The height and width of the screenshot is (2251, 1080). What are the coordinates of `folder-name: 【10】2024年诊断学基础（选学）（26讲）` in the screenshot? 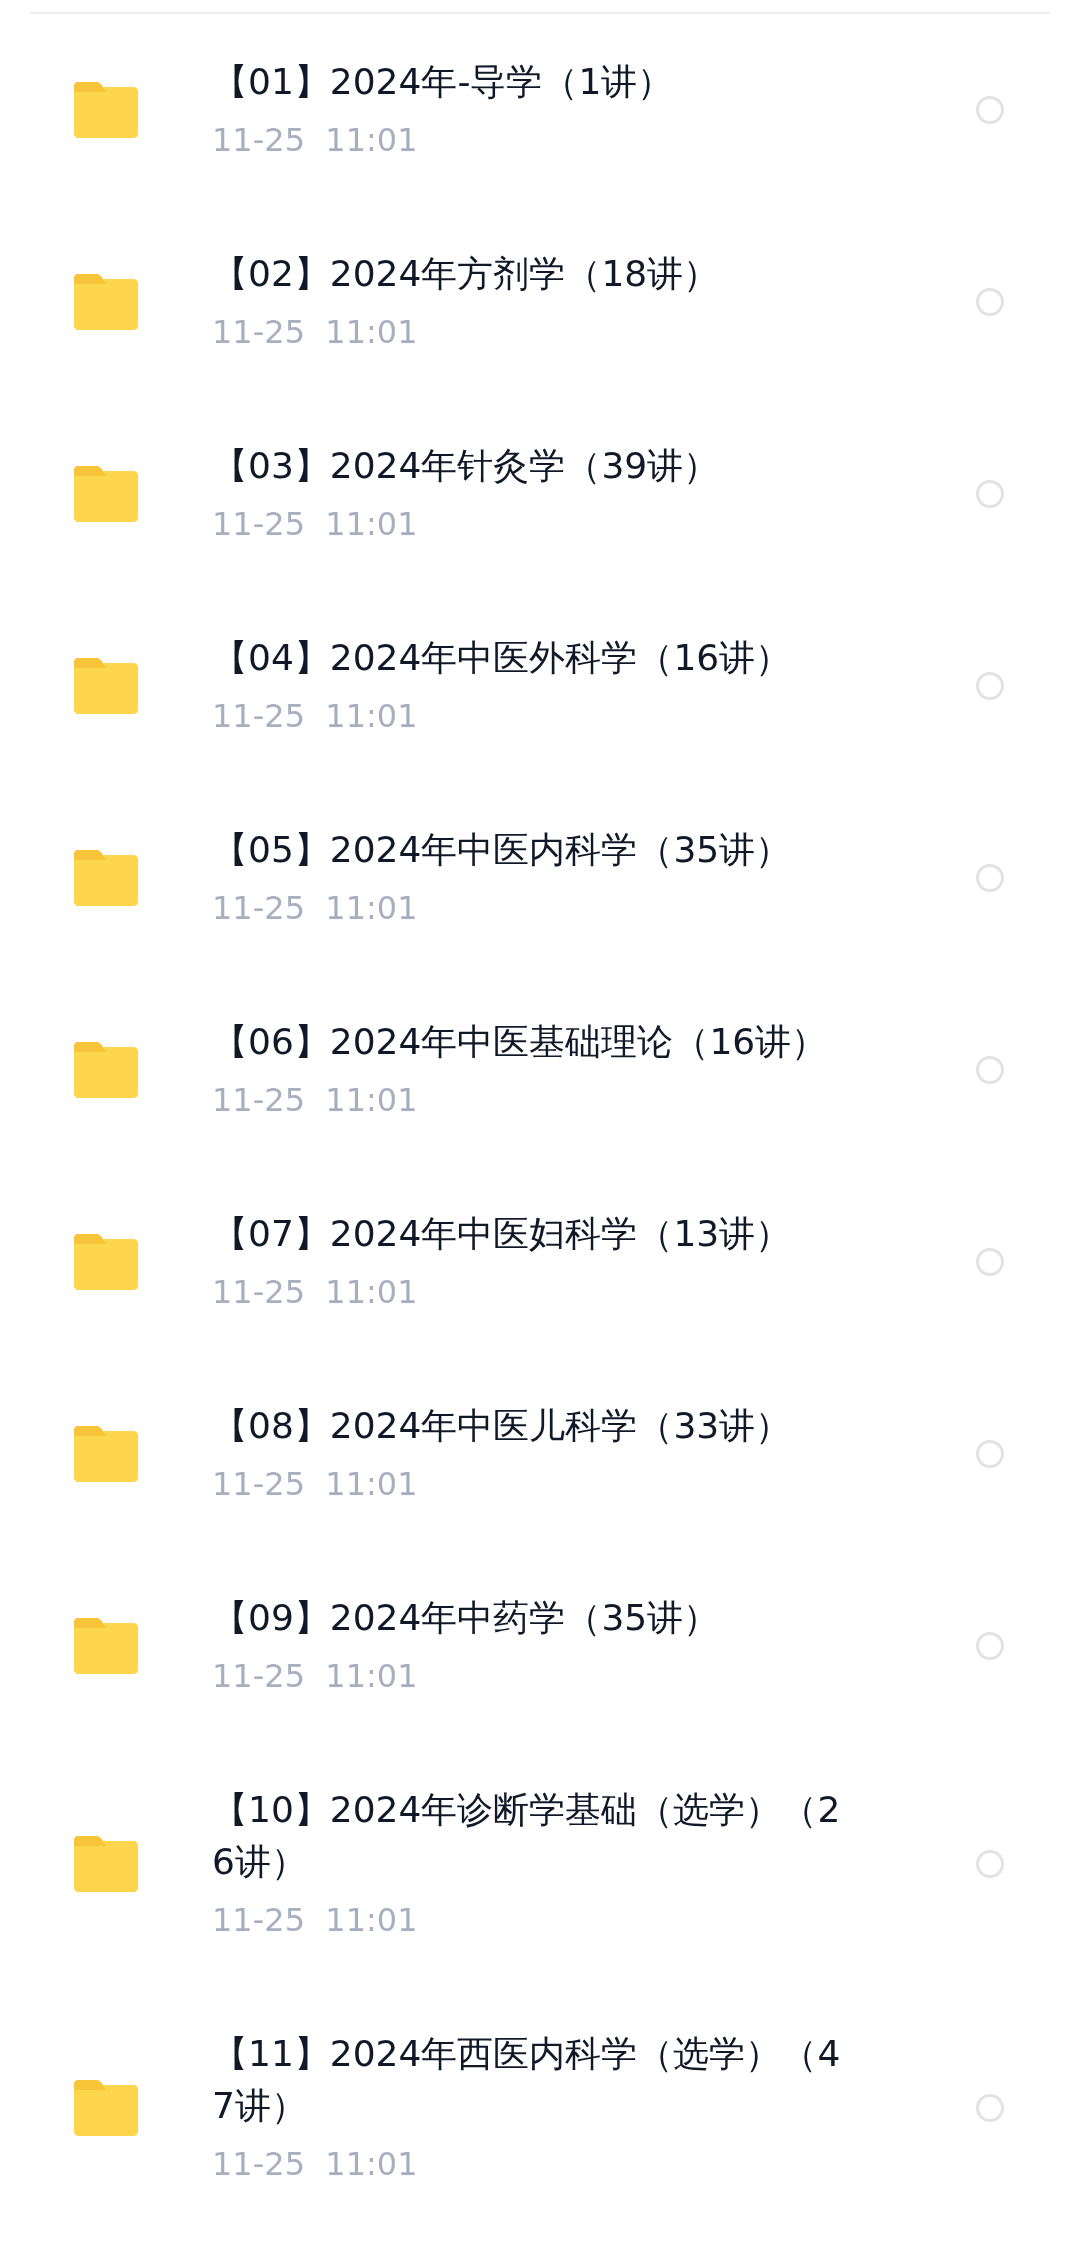 It's located at (527, 1836).